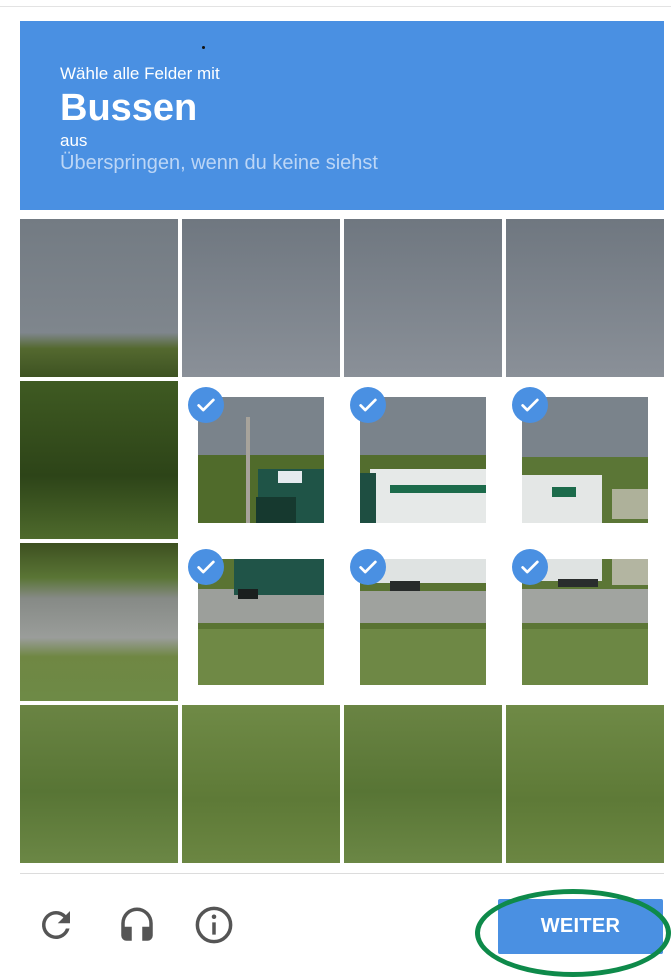  I want to click on header-dot, so click(203, 47).